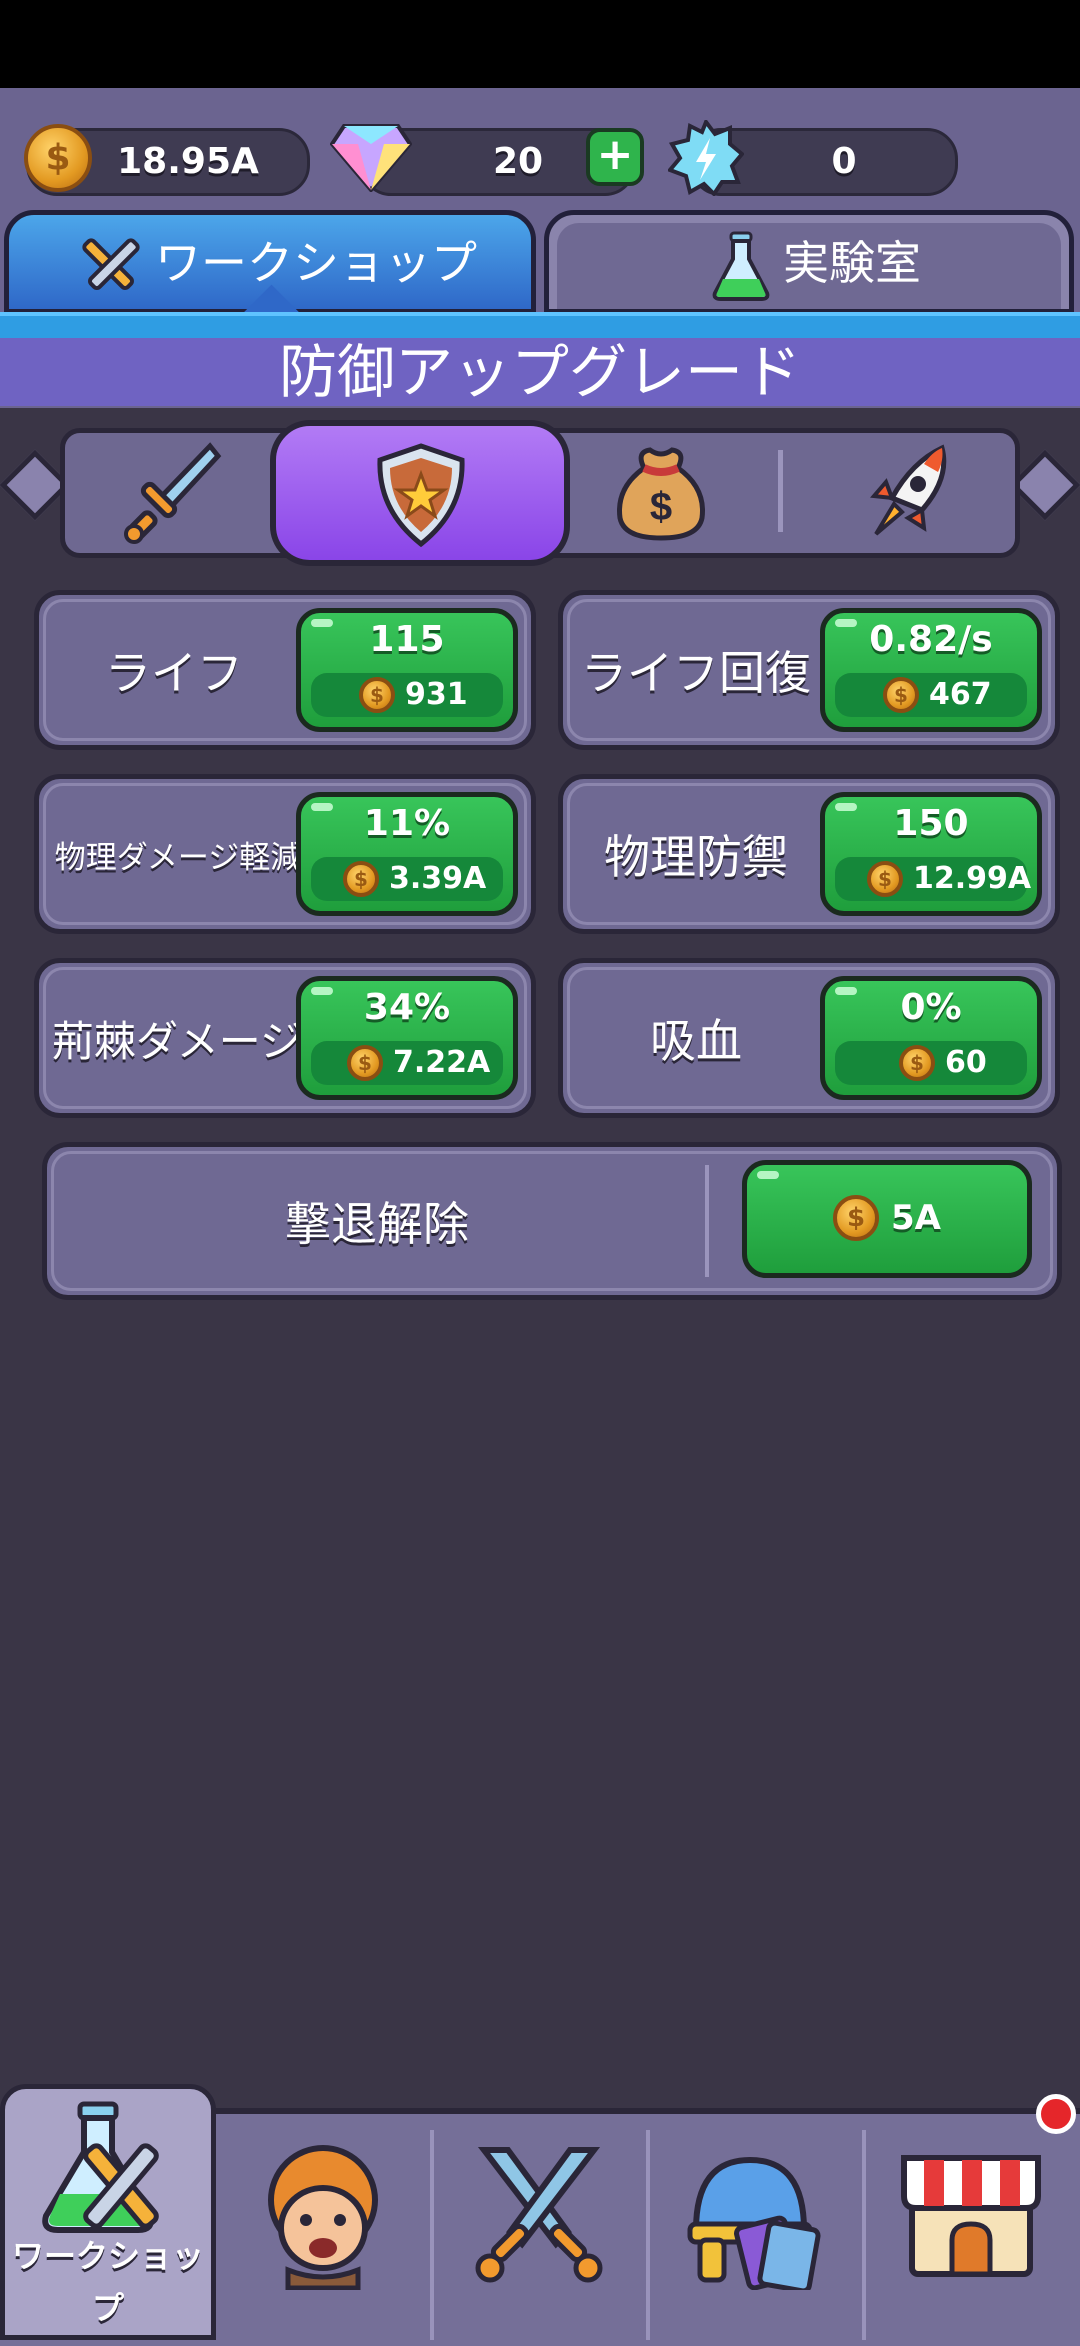  Describe the element at coordinates (707, 1221) in the screenshot. I see `unlock-divider` at that location.